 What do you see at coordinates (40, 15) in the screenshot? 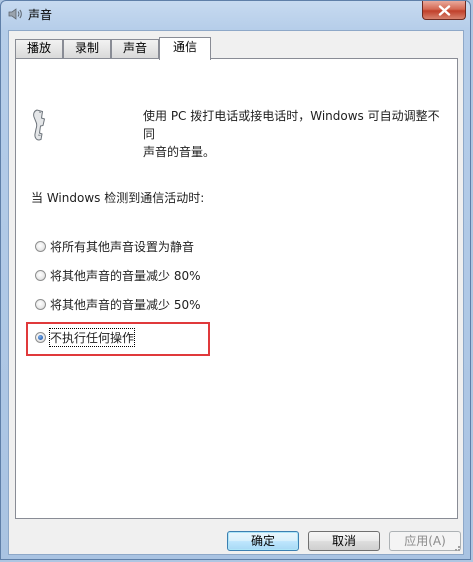
I see `window-title: 声音` at bounding box center [40, 15].